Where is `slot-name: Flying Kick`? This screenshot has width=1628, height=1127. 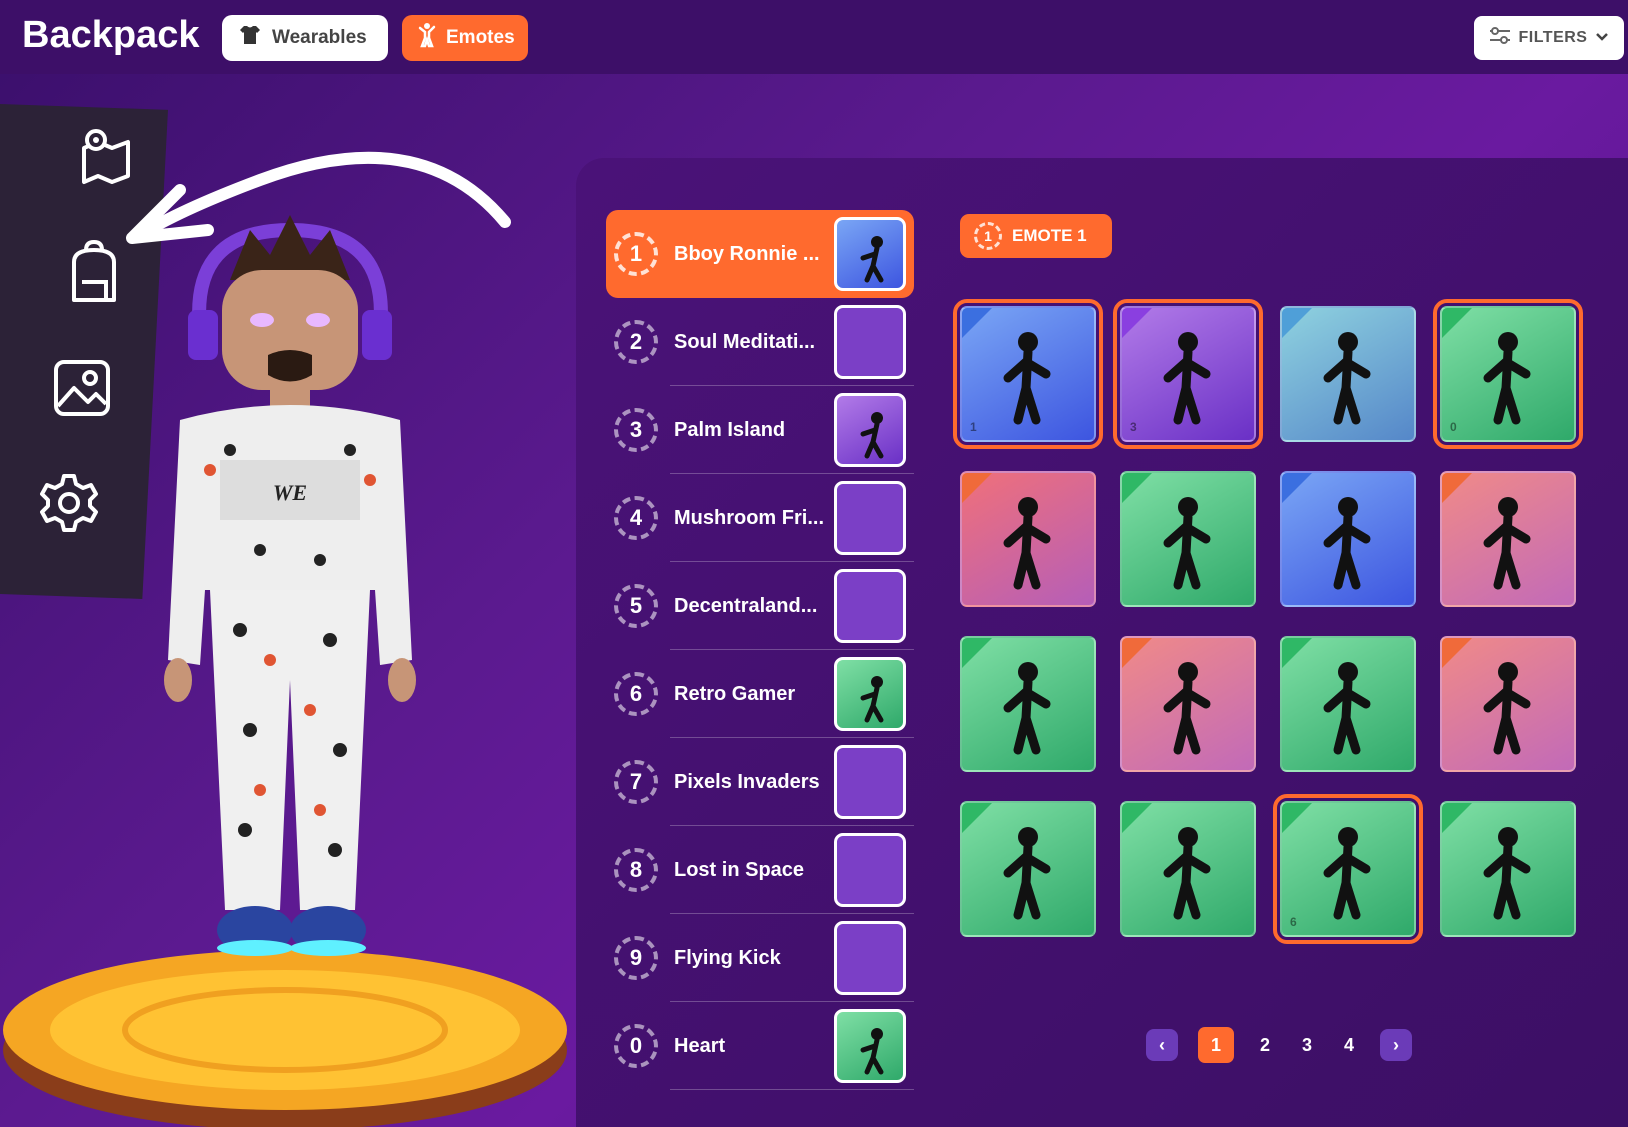
slot-name: Flying Kick is located at coordinates (727, 957).